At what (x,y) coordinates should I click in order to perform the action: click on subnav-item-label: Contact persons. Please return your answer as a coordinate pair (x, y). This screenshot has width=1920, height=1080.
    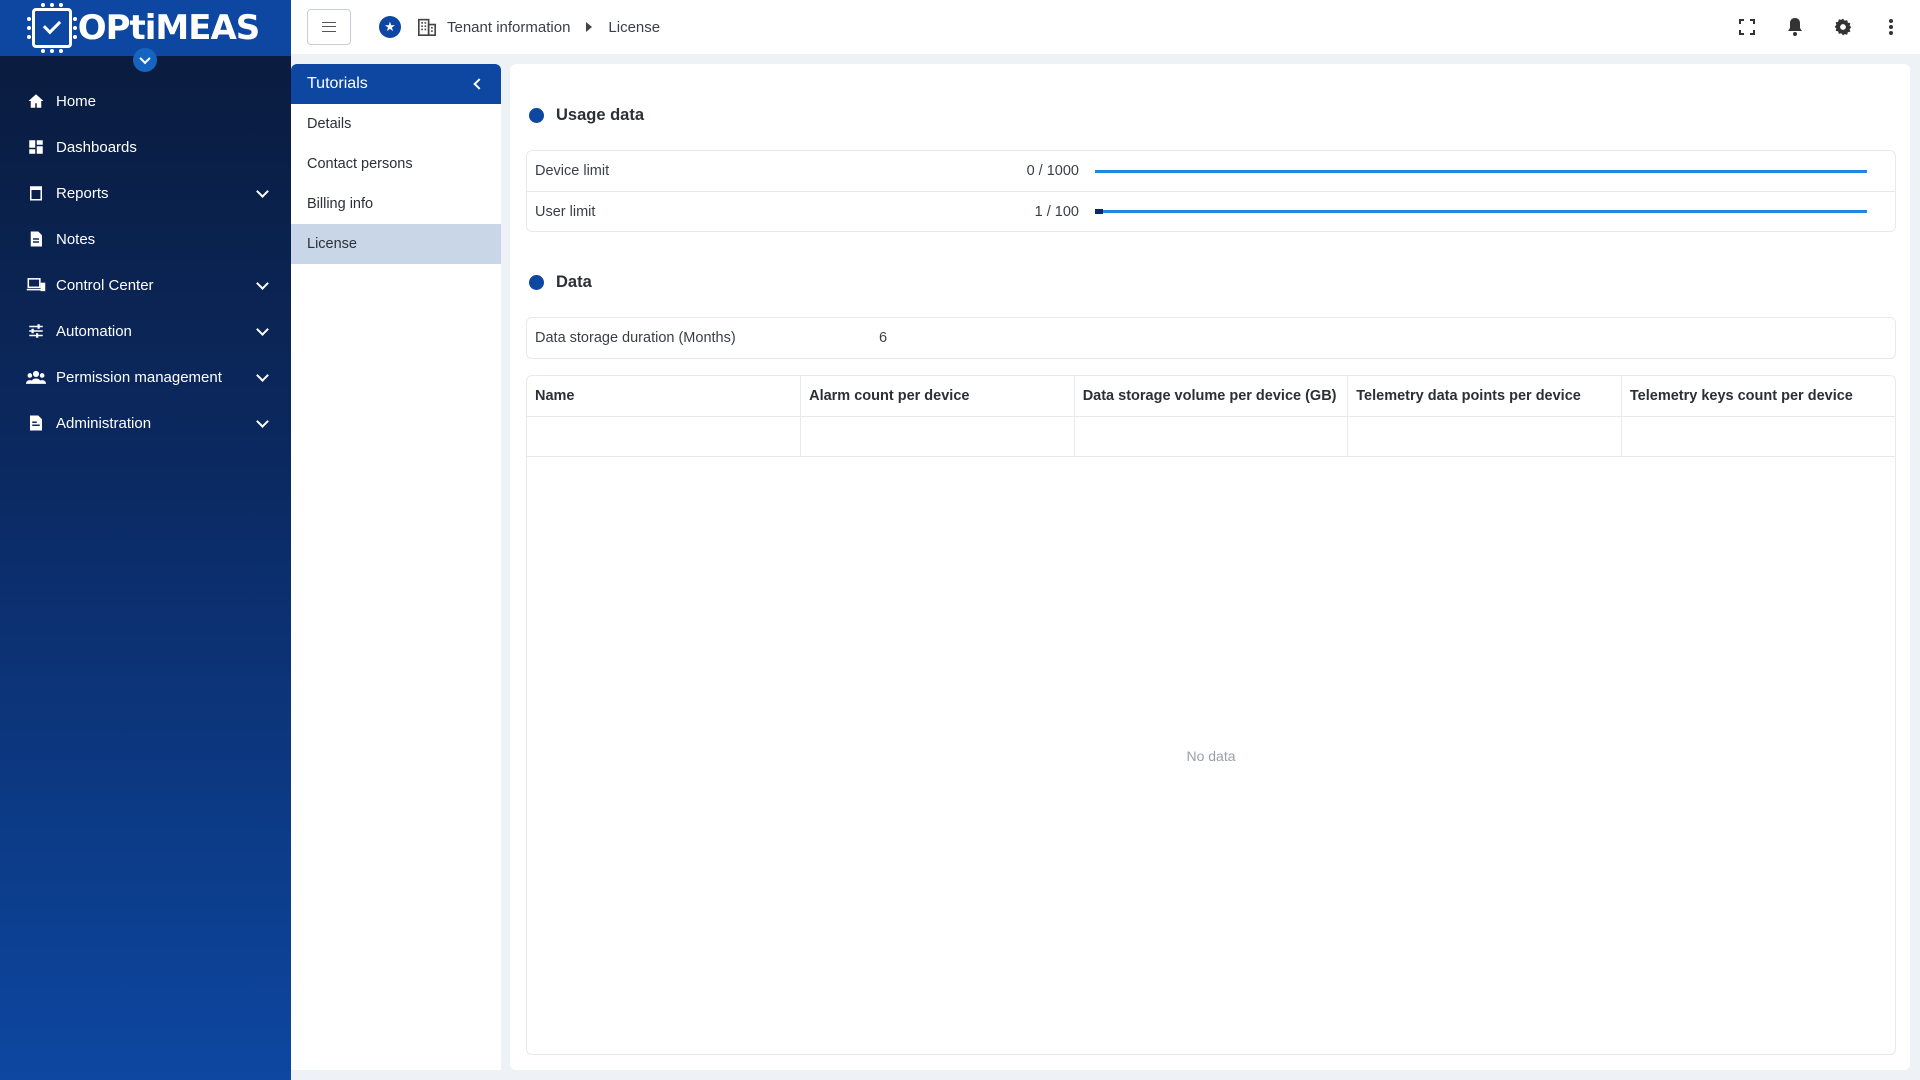
    Looking at the image, I should click on (360, 164).